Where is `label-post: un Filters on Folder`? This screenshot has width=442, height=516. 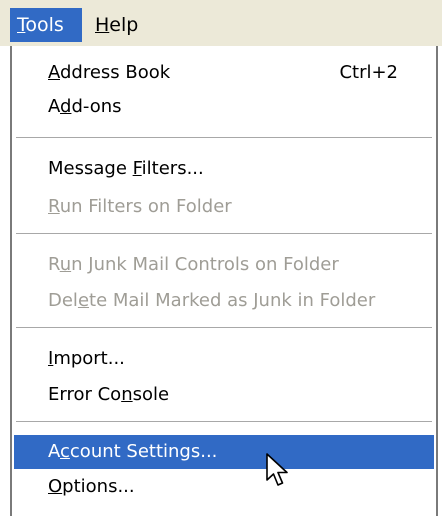
label-post: un Filters on Folder is located at coordinates (145, 206).